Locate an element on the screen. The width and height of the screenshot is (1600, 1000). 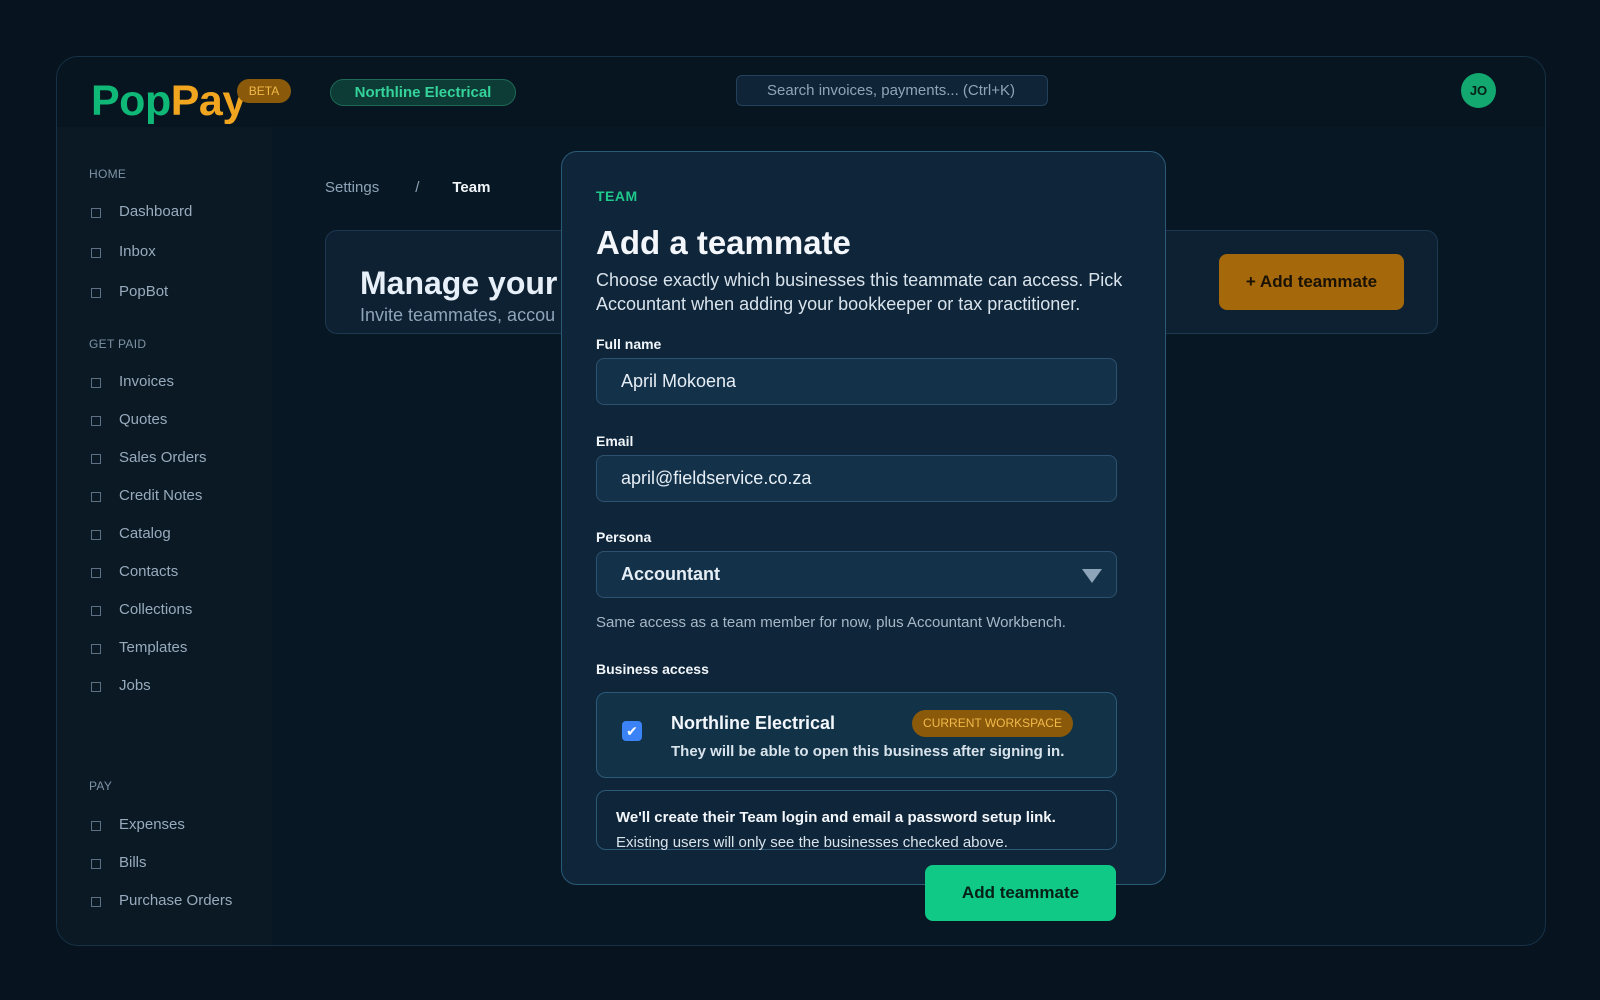
breadcrumb-settings: Settings is located at coordinates (352, 187).